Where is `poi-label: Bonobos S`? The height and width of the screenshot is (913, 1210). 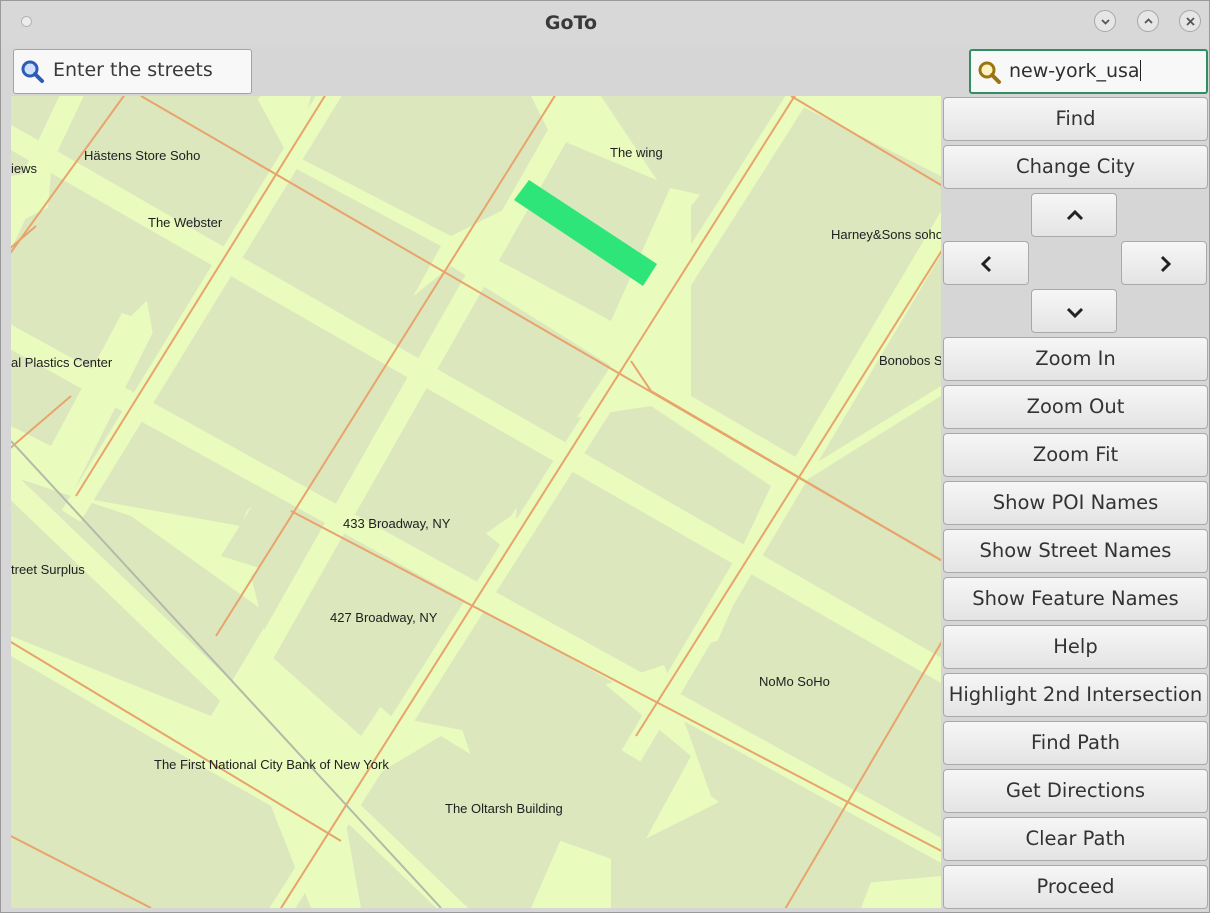 poi-label: Bonobos S is located at coordinates (910, 360).